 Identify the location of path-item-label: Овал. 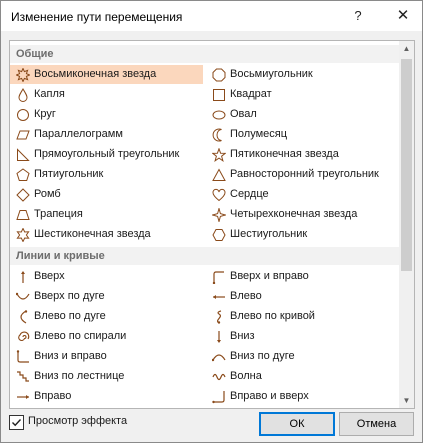
(243, 114).